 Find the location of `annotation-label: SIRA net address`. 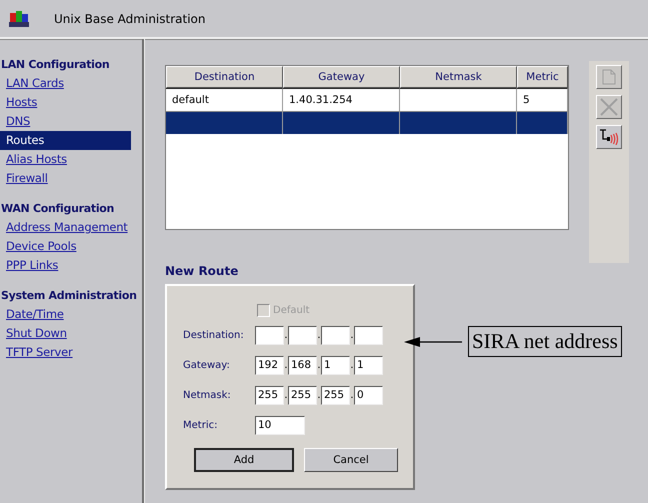

annotation-label: SIRA net address is located at coordinates (545, 341).